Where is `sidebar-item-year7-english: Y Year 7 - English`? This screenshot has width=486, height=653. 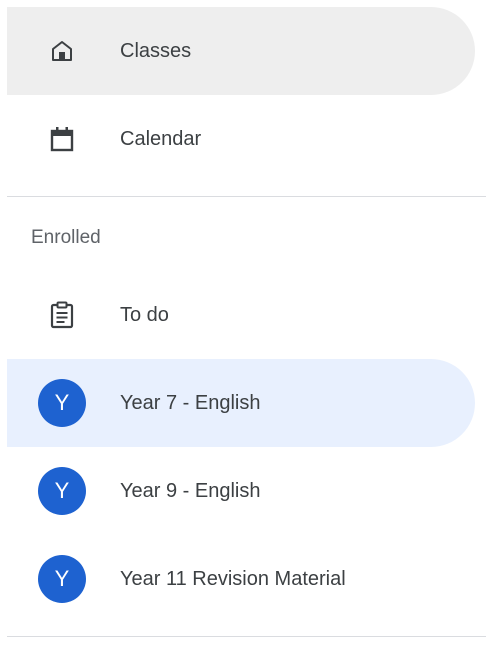
sidebar-item-year7-english: Y Year 7 - English is located at coordinates (241, 403).